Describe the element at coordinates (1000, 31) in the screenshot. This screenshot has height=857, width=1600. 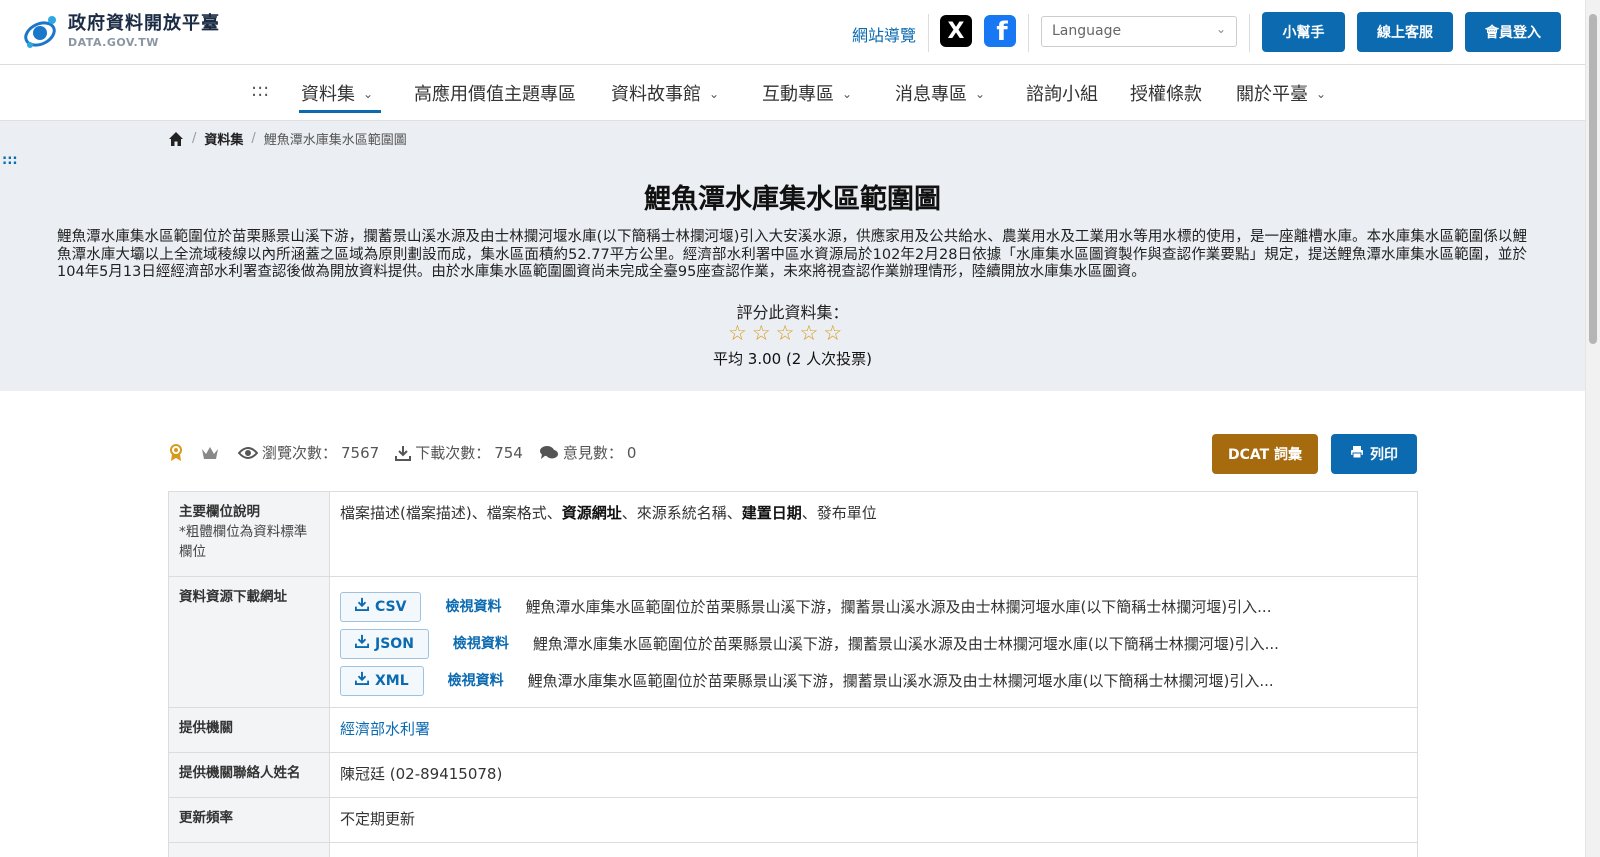
I see `facebook-icon: f` at that location.